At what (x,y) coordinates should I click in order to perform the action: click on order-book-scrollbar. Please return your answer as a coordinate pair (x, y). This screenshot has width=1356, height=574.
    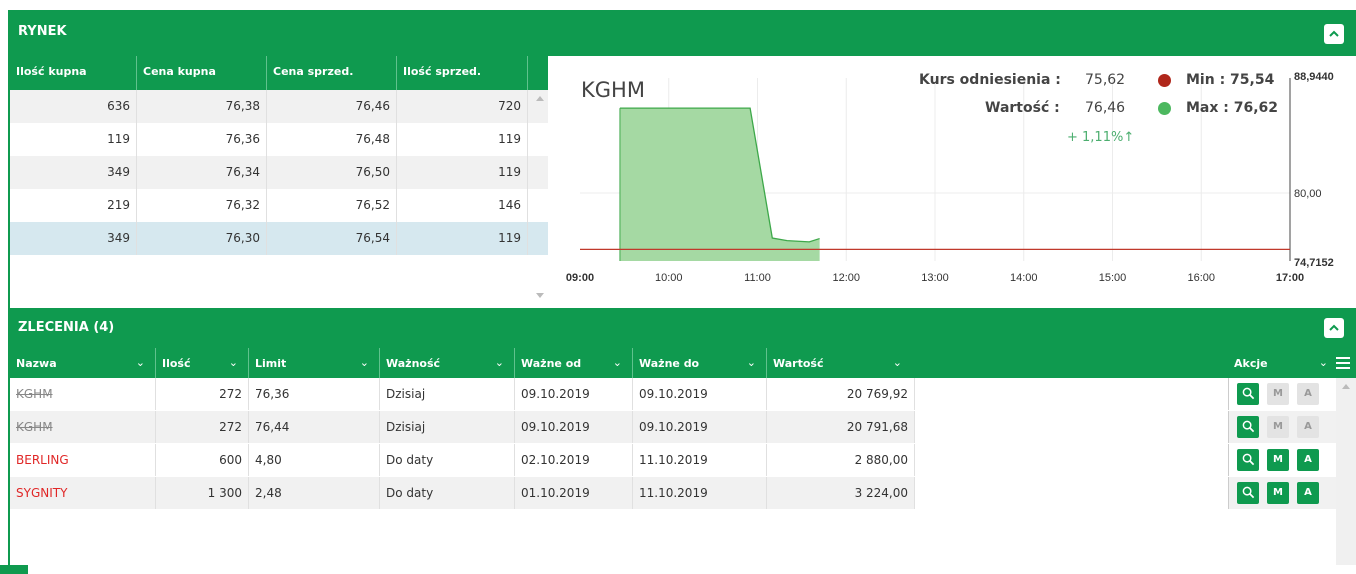
    Looking at the image, I should click on (540, 197).